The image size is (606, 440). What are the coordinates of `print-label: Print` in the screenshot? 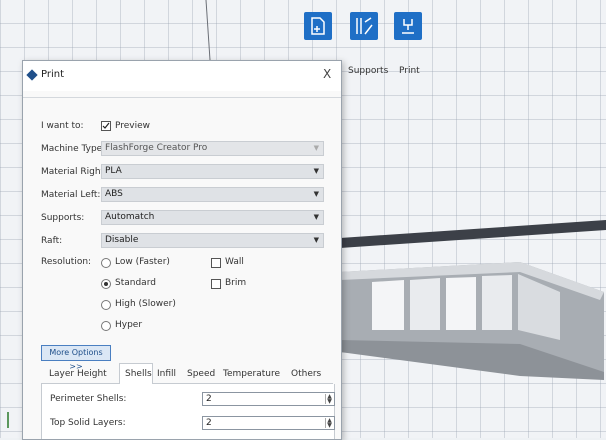 It's located at (409, 71).